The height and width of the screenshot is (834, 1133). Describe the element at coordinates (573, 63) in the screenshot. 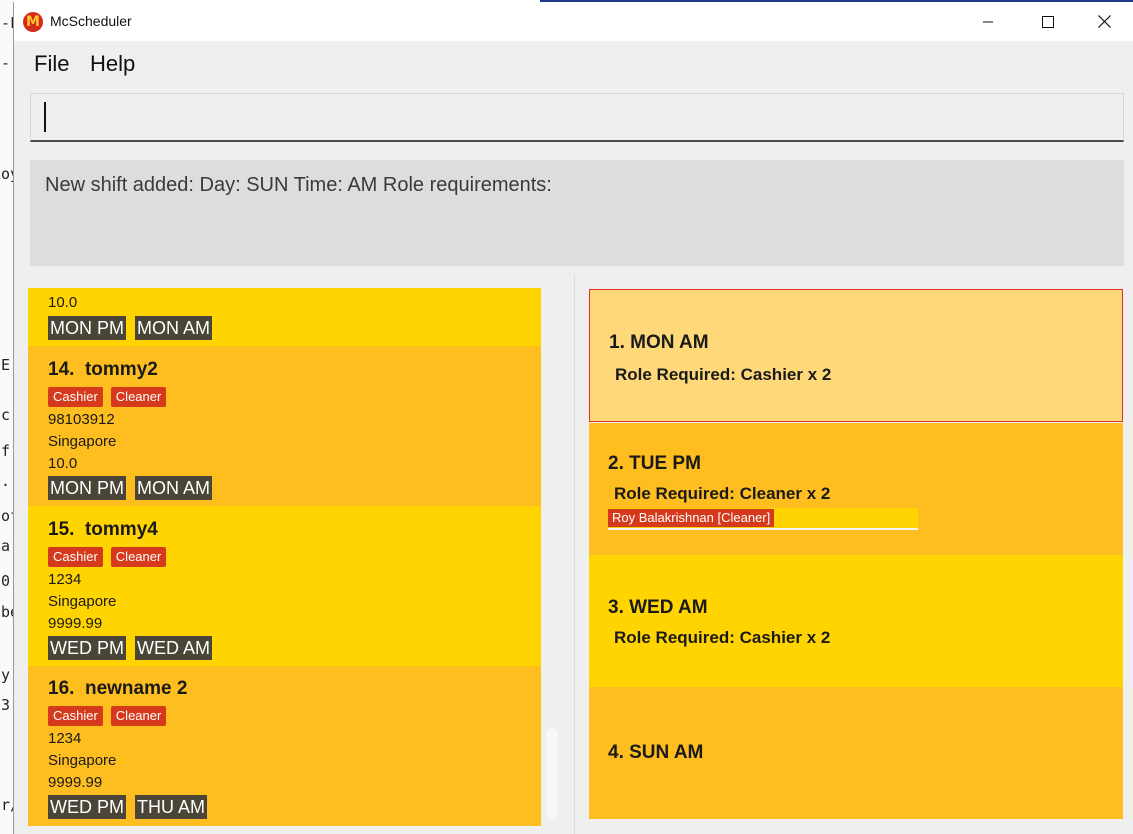

I see `menu-bar: File Help` at that location.